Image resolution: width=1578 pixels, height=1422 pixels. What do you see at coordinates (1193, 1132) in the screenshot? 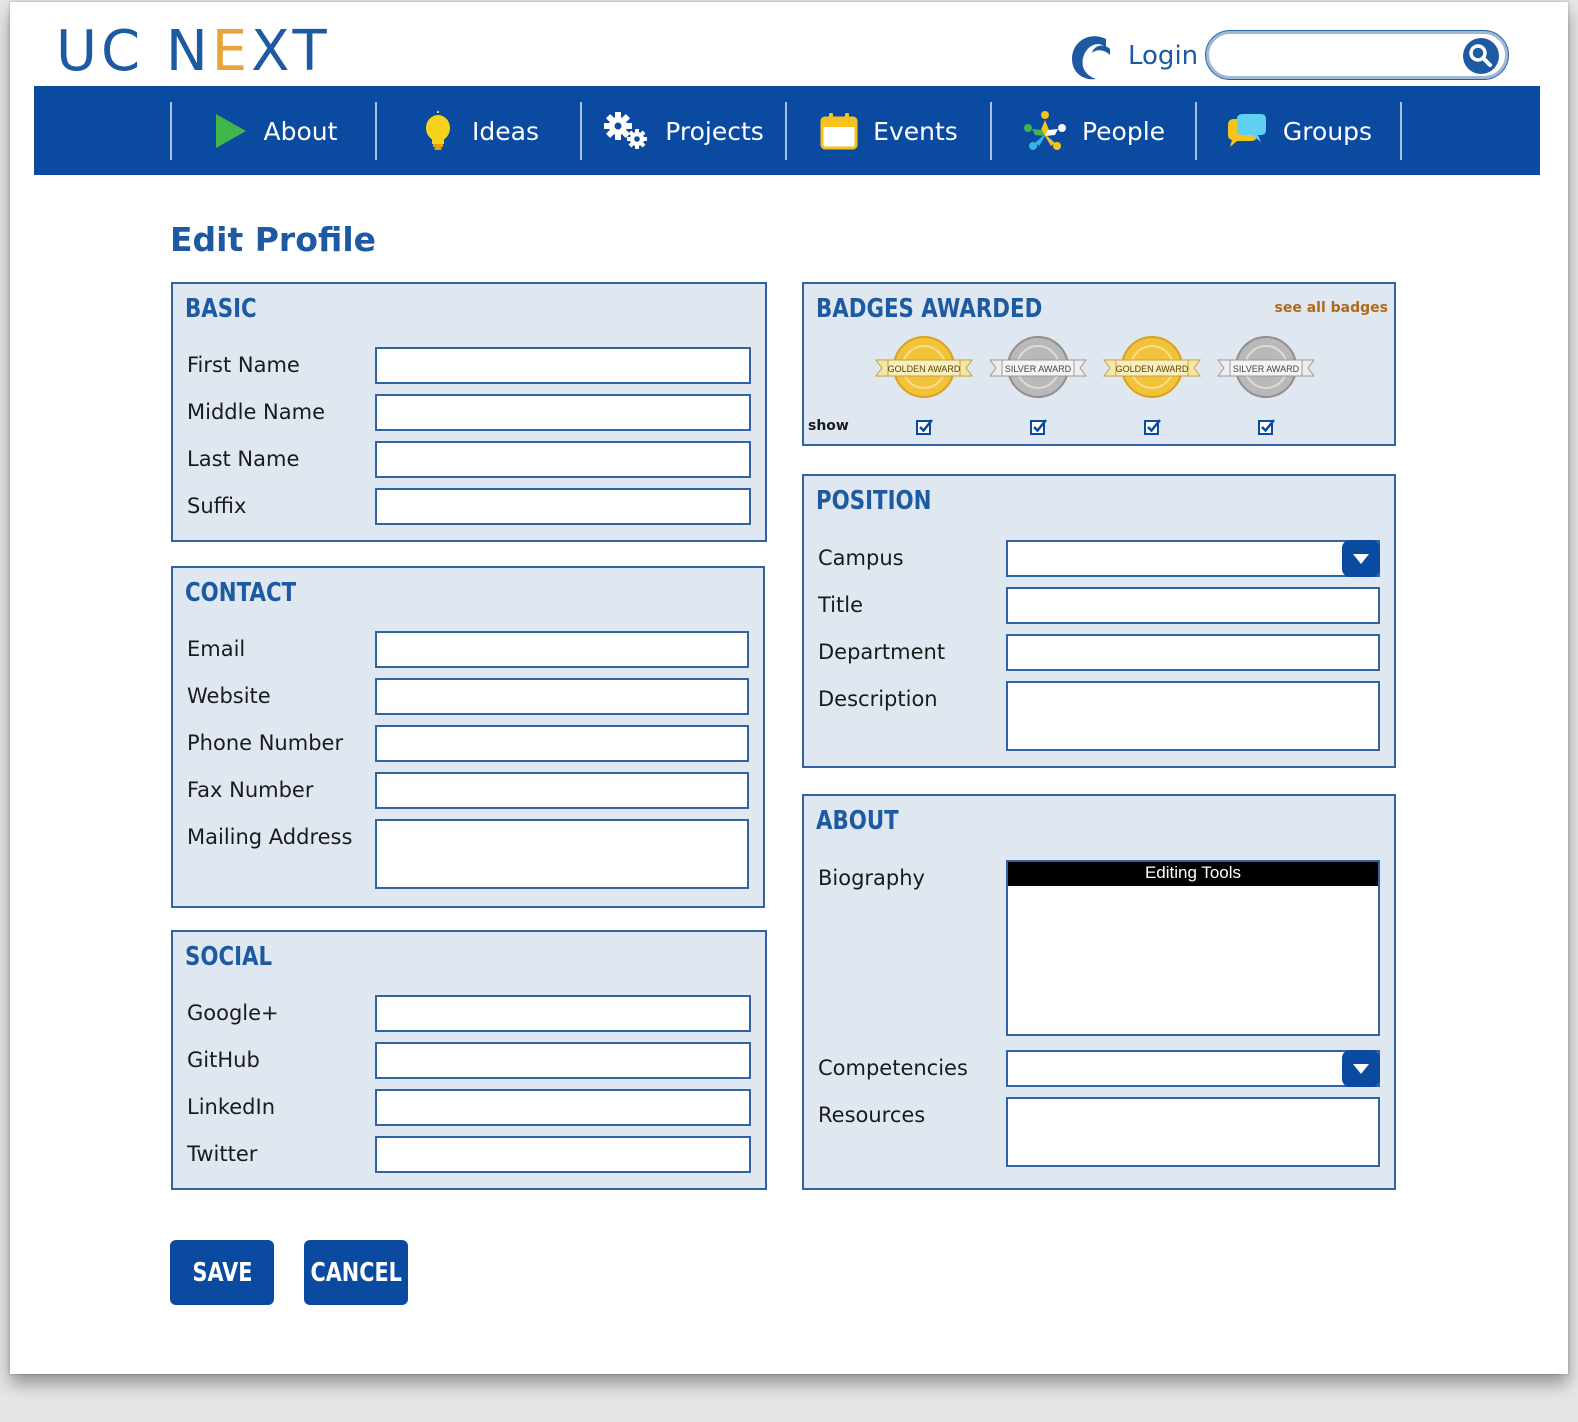
I see `resources-field` at bounding box center [1193, 1132].